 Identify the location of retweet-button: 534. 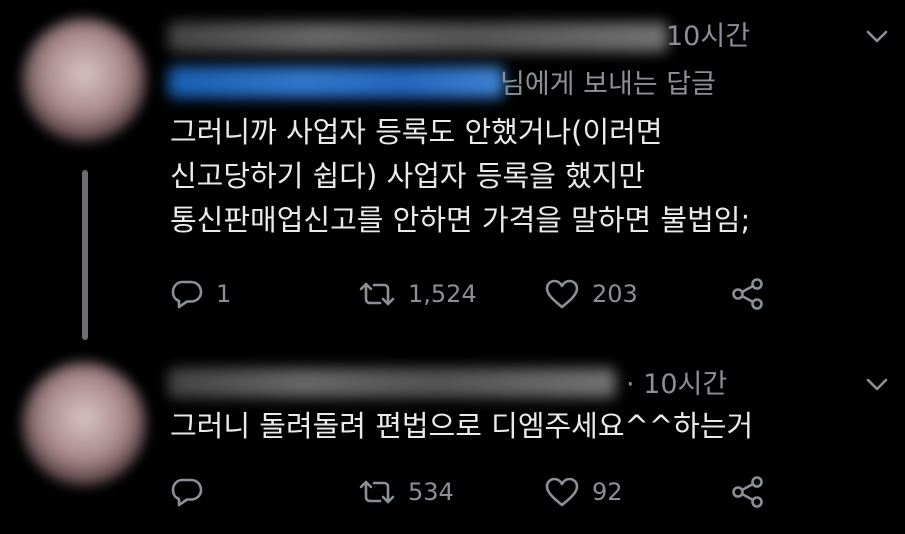
(406, 492).